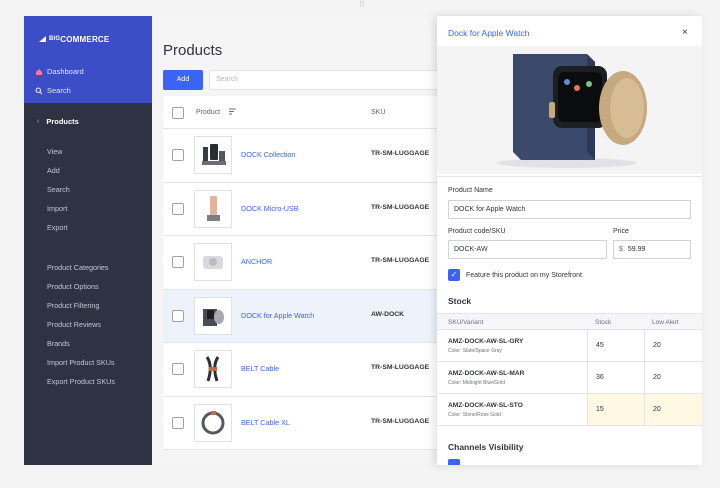 The height and width of the screenshot is (488, 720). What do you see at coordinates (58, 170) in the screenshot?
I see `subnav-item-add: Add` at bounding box center [58, 170].